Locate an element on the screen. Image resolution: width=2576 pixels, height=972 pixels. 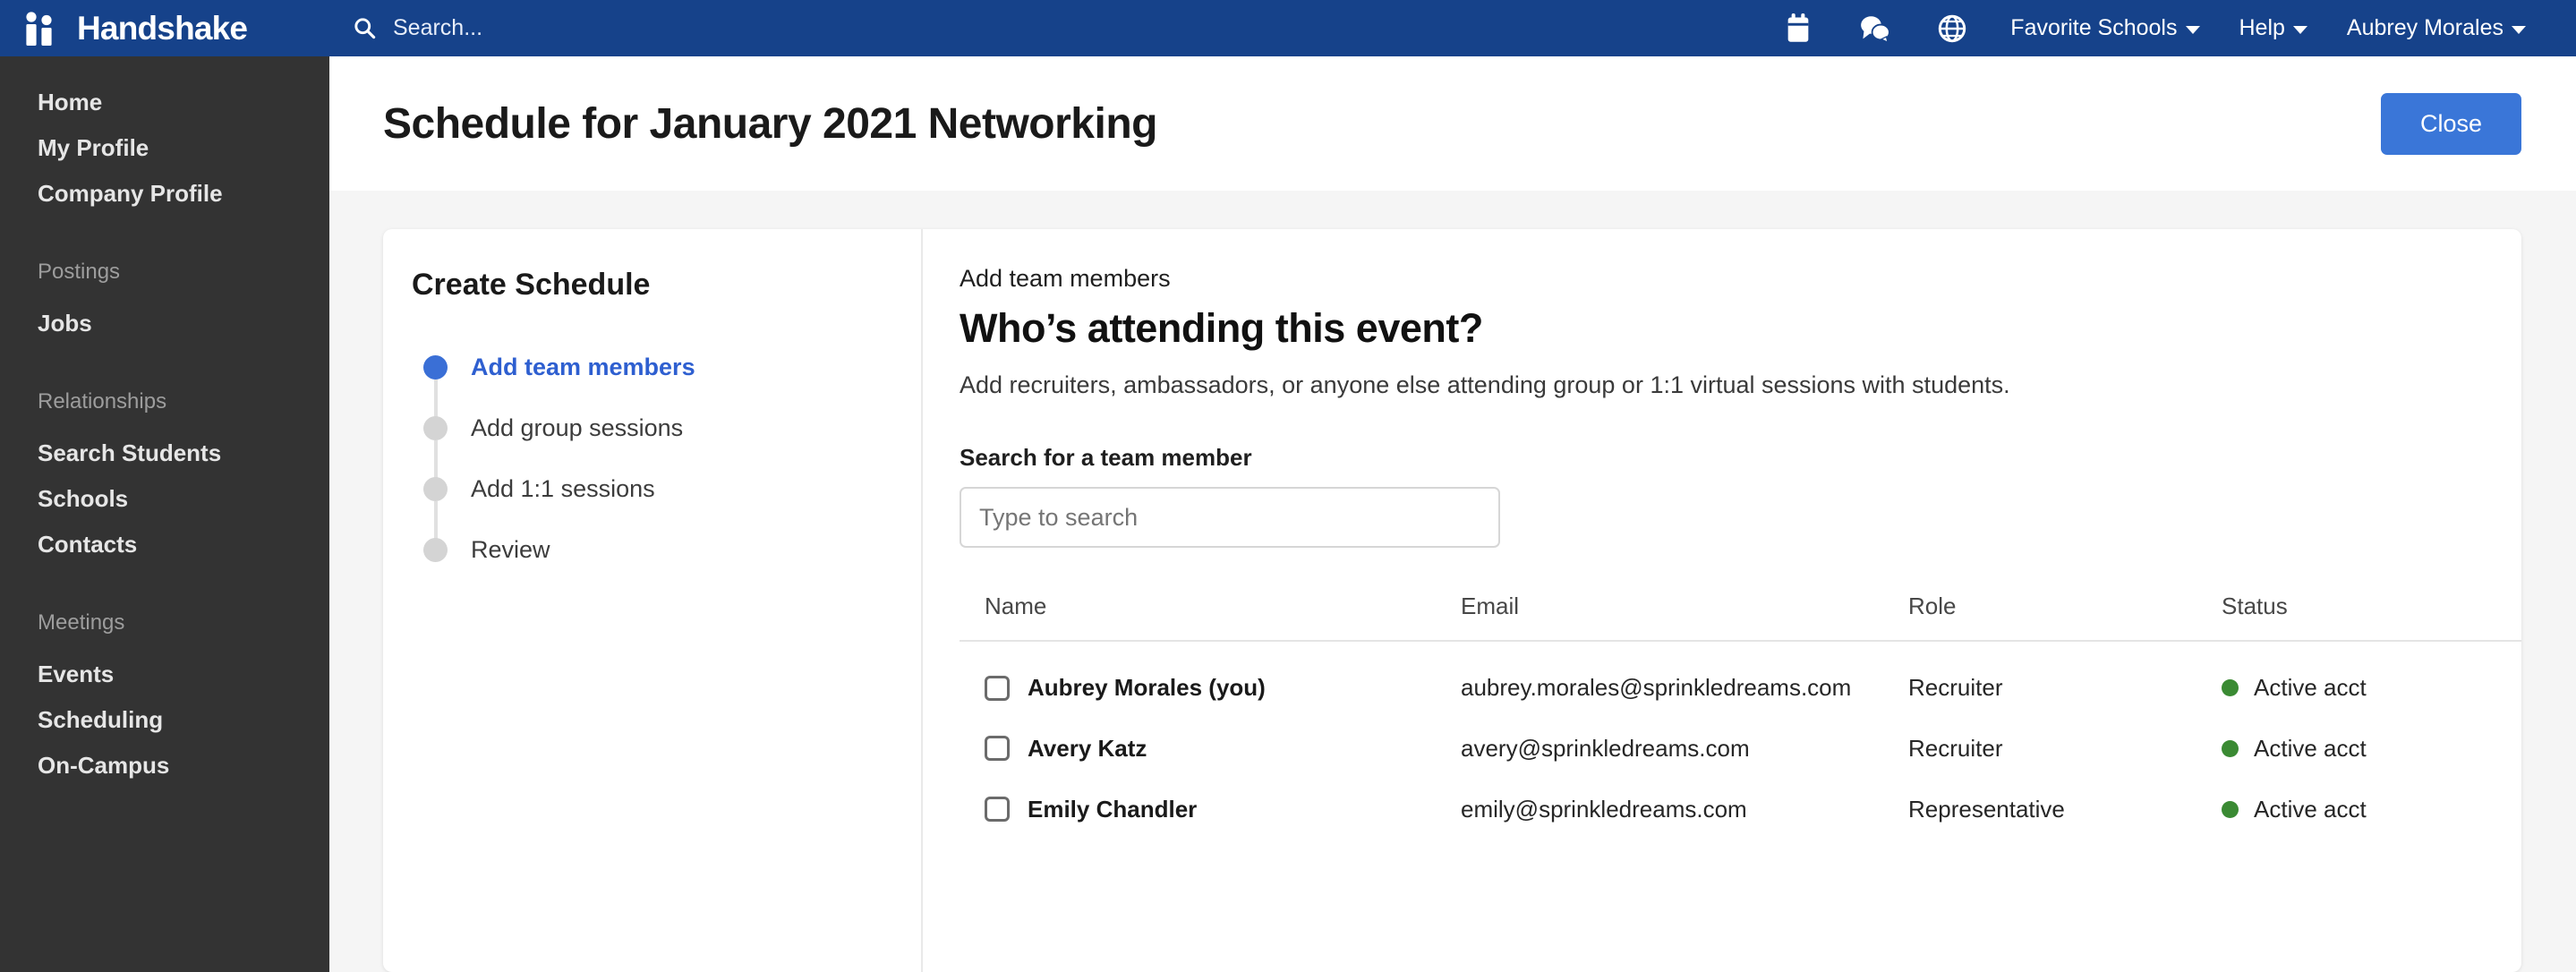
brand-name: Handshake is located at coordinates (162, 29).